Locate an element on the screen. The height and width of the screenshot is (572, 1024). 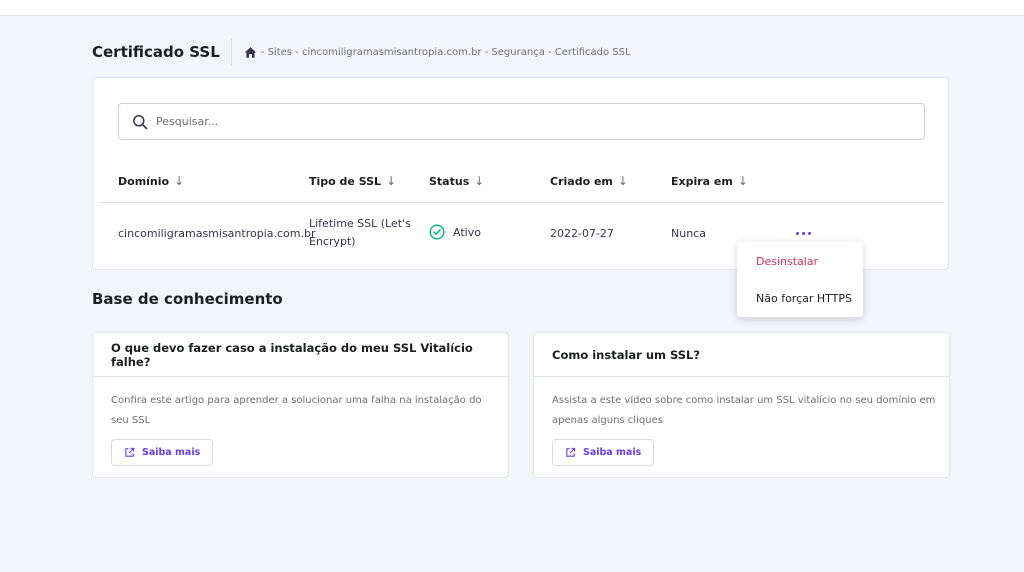
top-bar is located at coordinates (512, 8).